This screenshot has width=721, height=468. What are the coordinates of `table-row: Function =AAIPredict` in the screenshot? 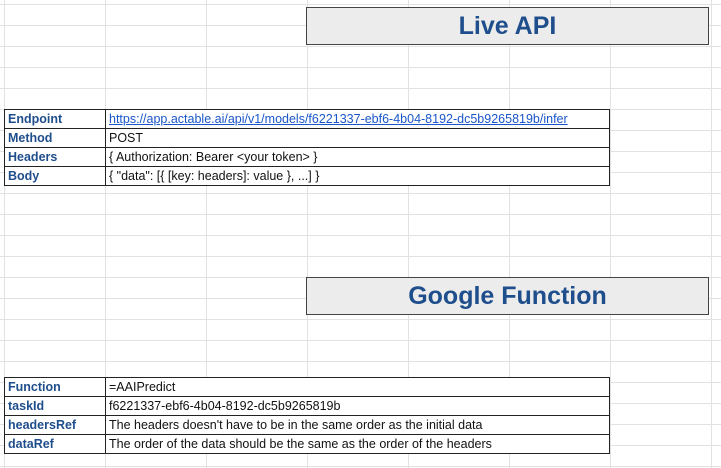 It's located at (307, 387).